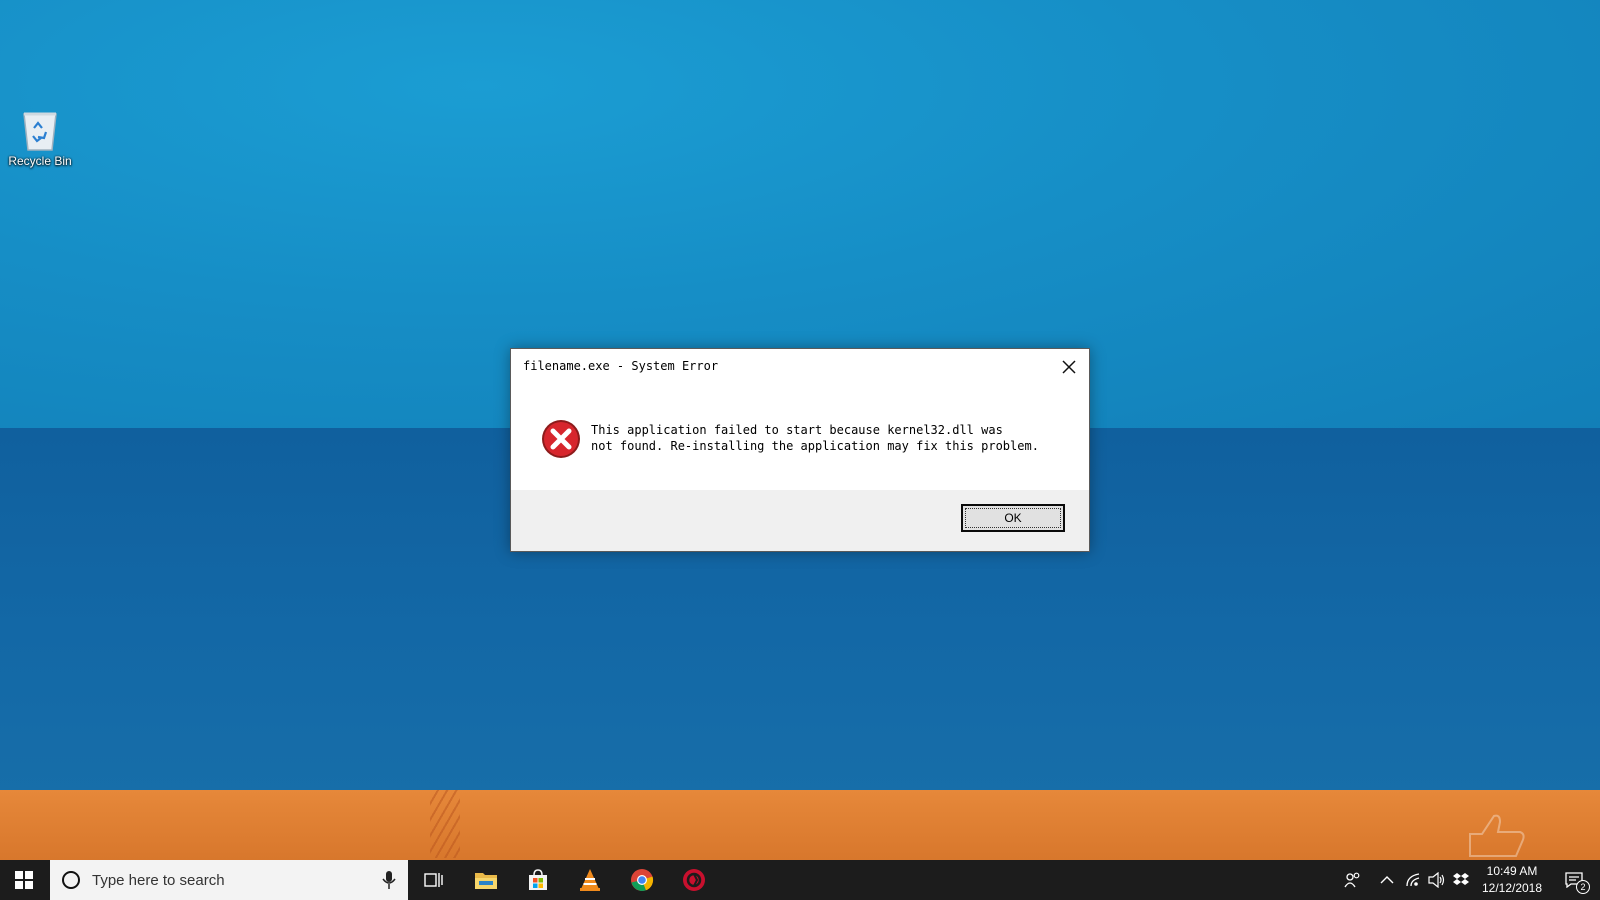 The width and height of the screenshot is (1600, 900). I want to click on wifi-icon, so click(1413, 880).